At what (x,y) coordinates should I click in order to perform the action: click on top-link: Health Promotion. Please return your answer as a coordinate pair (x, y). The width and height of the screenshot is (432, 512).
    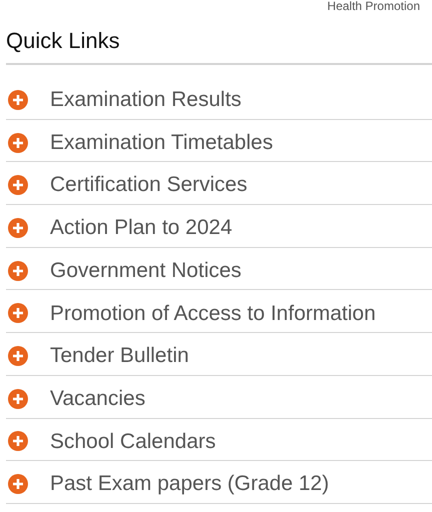
    Looking at the image, I should click on (373, 6).